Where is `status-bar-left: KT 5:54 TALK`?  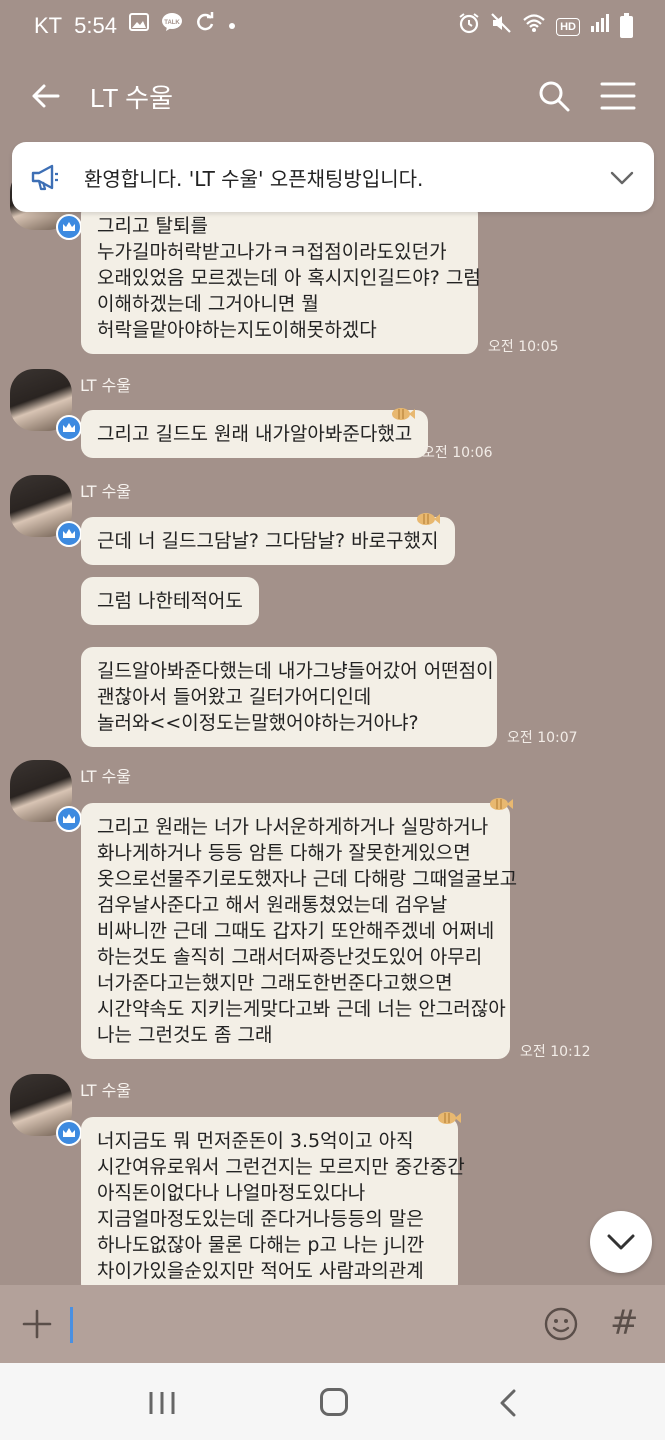
status-bar-left: KT 5:54 TALK is located at coordinates (135, 25).